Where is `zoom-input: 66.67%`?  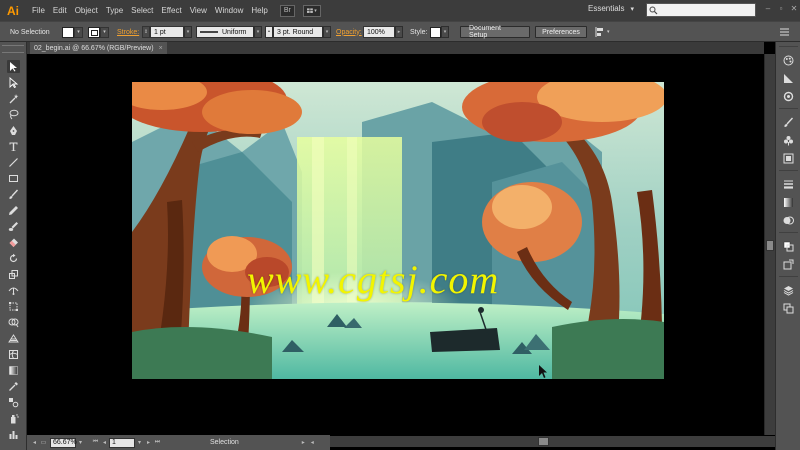 zoom-input: 66.67% is located at coordinates (63, 442).